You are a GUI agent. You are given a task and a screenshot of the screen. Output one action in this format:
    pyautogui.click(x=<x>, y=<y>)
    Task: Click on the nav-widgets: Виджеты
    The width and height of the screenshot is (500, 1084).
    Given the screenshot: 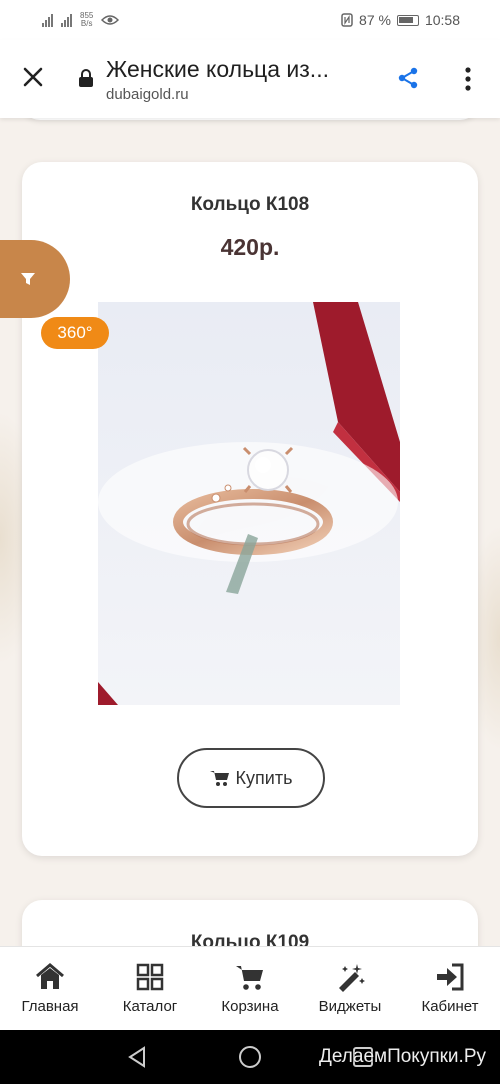 What is the action you would take?
    pyautogui.click(x=350, y=988)
    